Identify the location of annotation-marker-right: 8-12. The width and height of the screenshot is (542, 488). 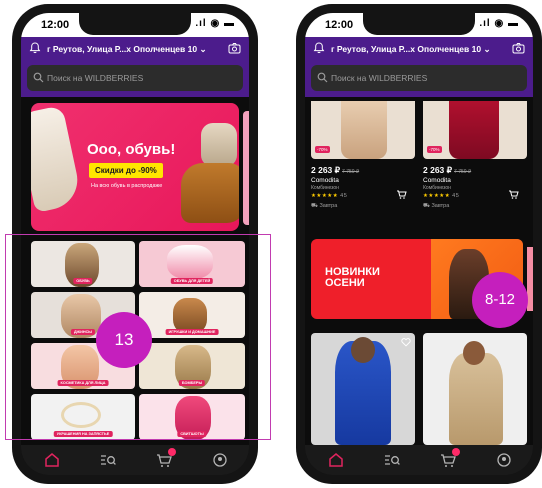
(500, 300).